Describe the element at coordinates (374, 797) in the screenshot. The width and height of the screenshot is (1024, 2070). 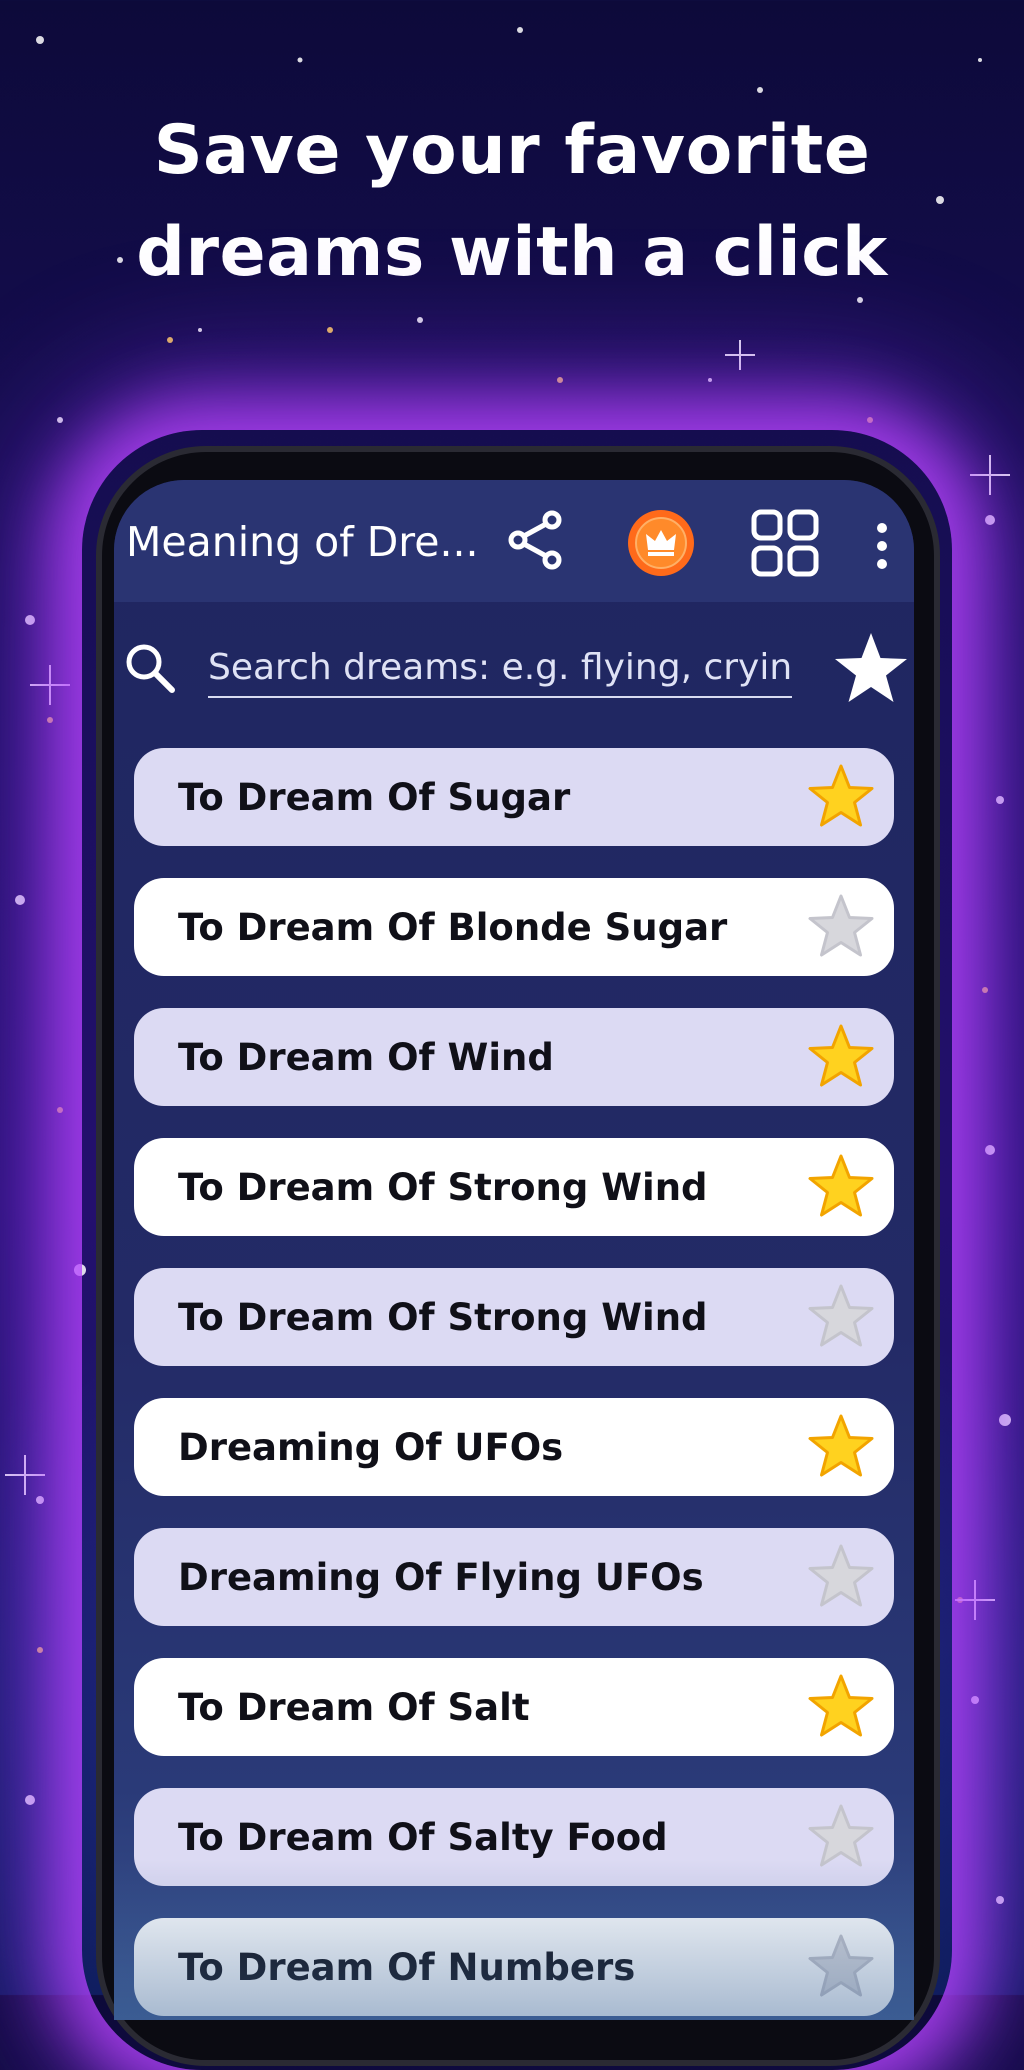
I see `dream-item-label: To Dream Of Sugar` at that location.